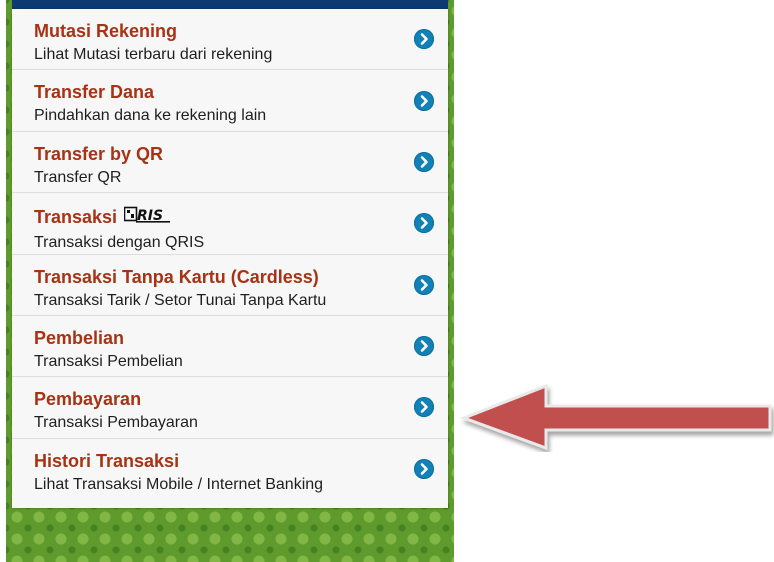  What do you see at coordinates (230, 408) in the screenshot?
I see `menu-item-pembayaran: Pembayaran Transaksi Pembayaran` at bounding box center [230, 408].